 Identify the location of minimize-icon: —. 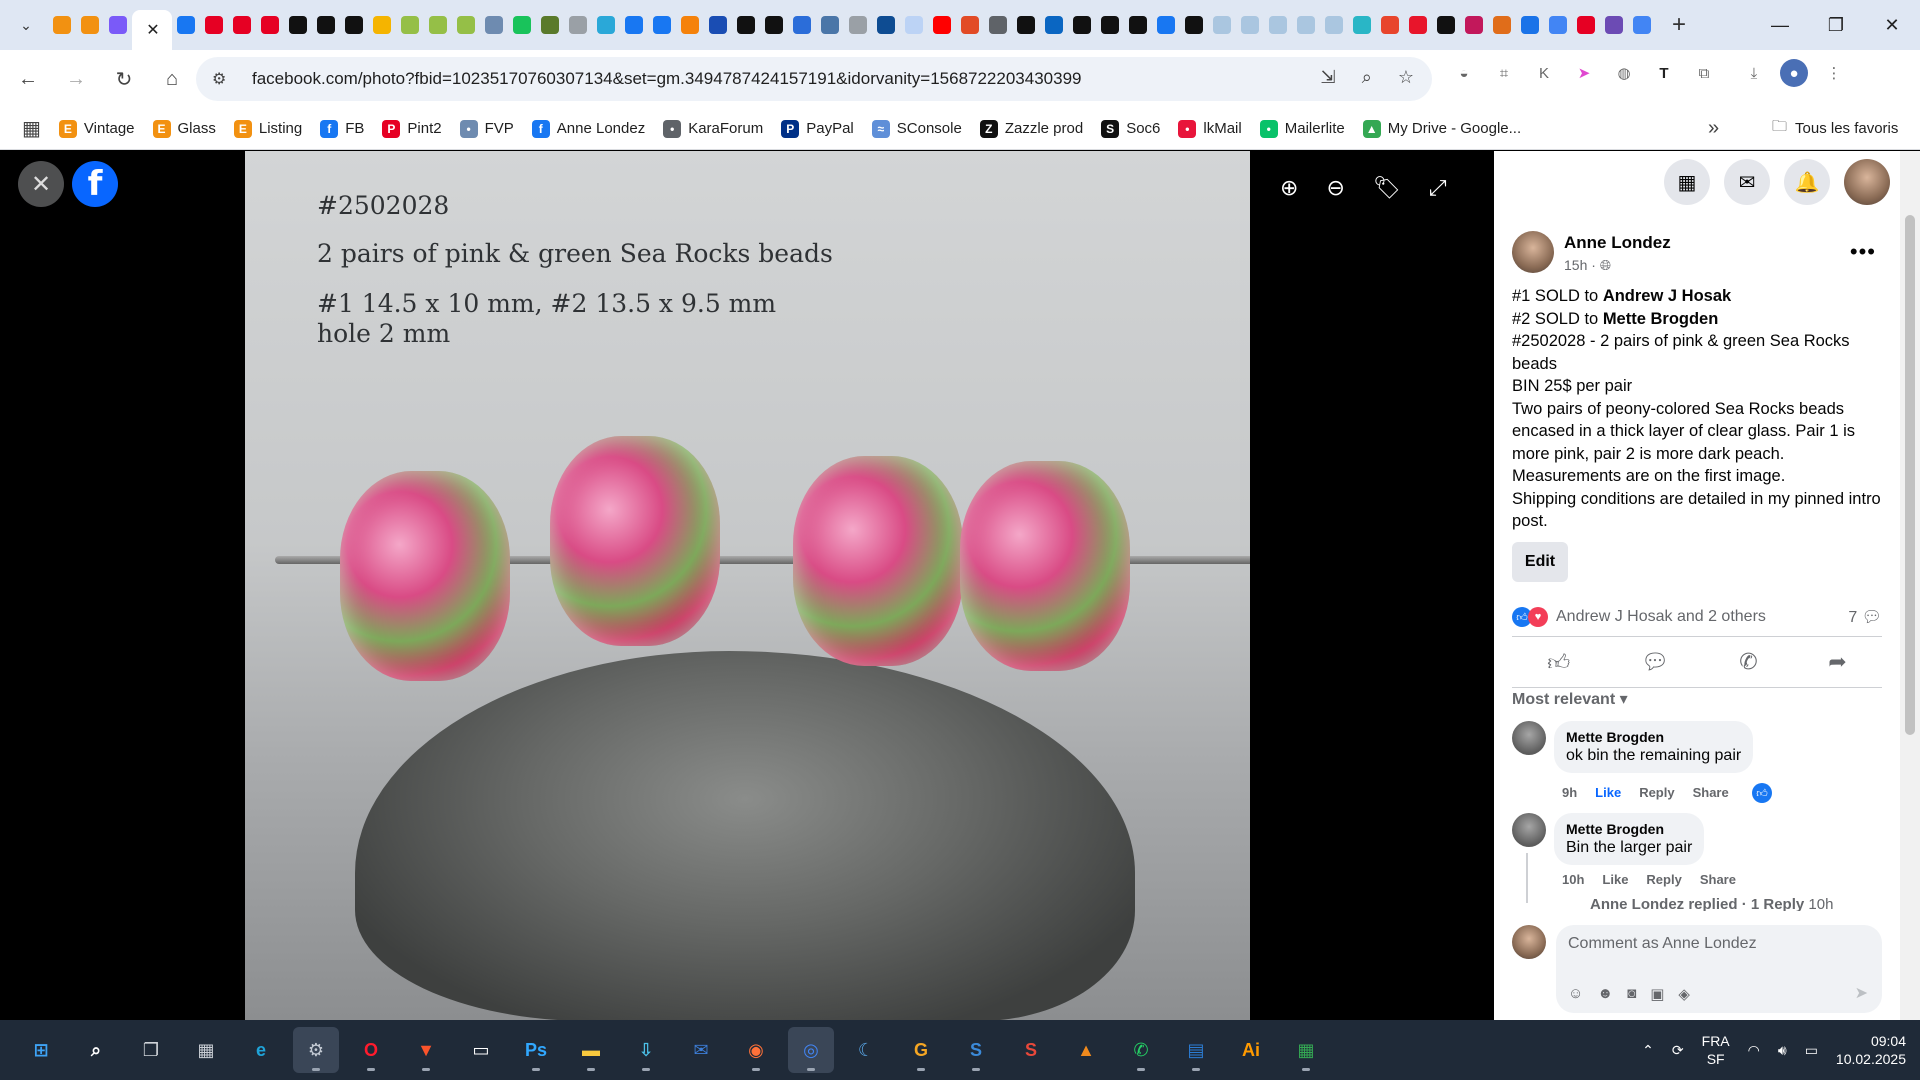
(1780, 25).